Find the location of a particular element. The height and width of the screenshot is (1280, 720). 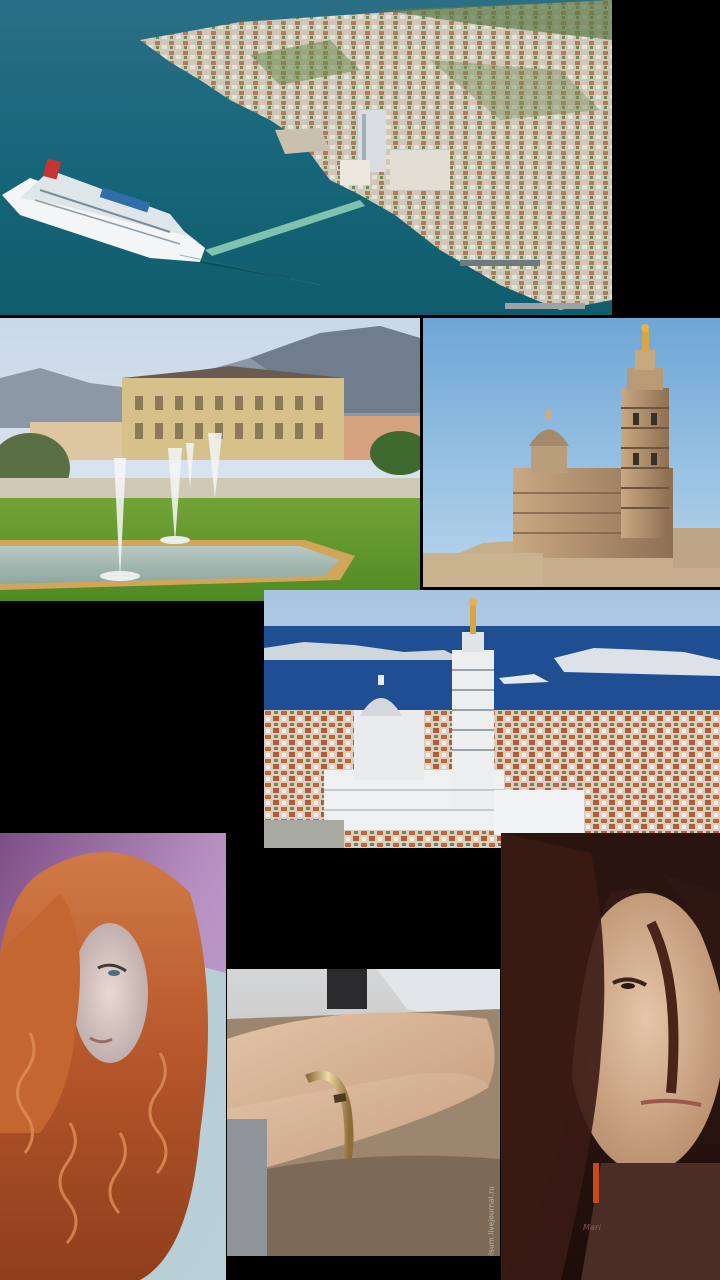

basilica-sea-photo is located at coordinates (492, 719).